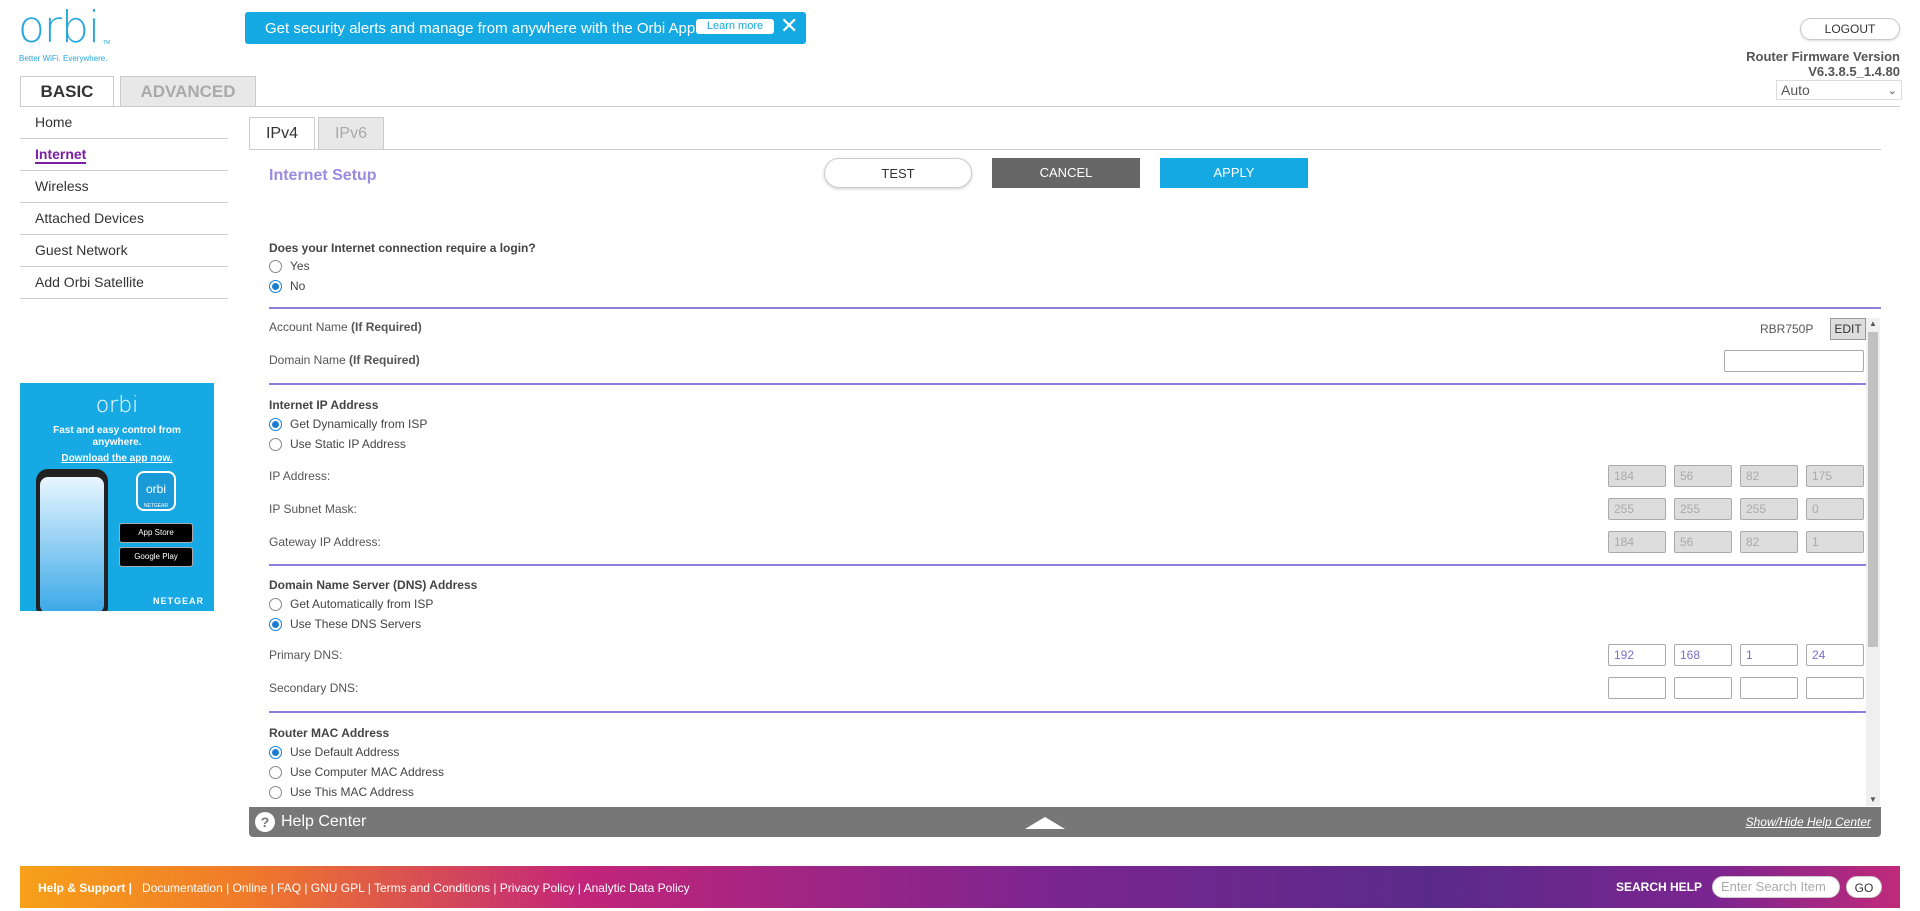  Describe the element at coordinates (1835, 509) in the screenshot. I see `mask-octet-4: 0` at that location.